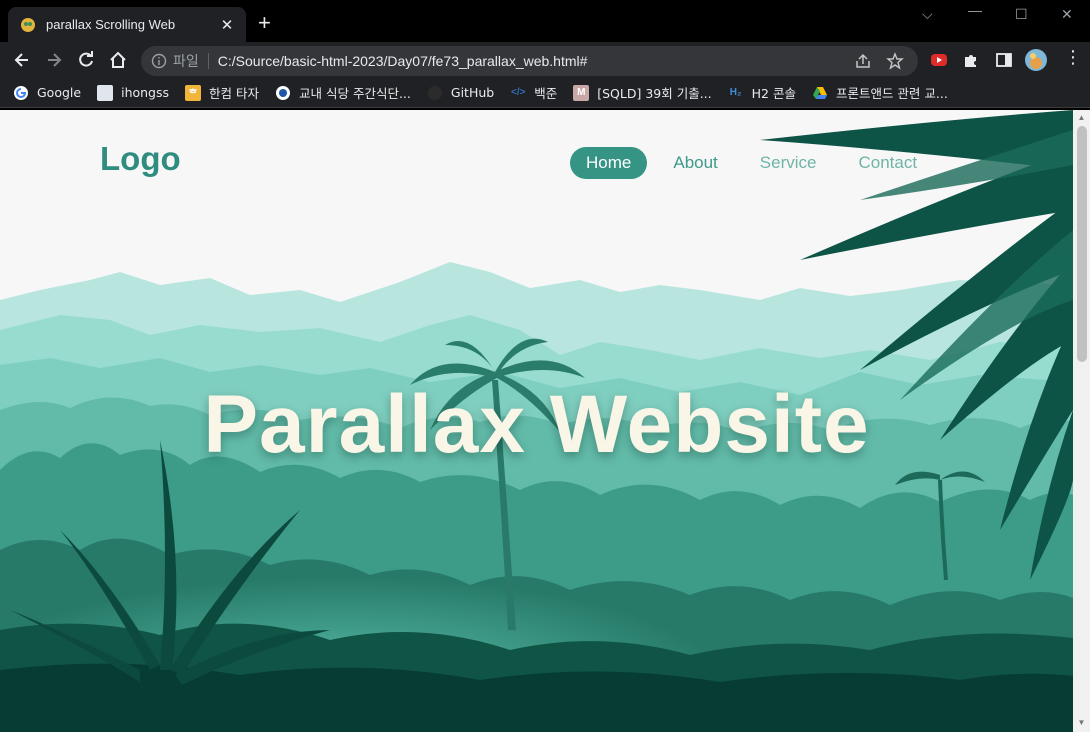 This screenshot has height=732, width=1090. Describe the element at coordinates (140, 159) in the screenshot. I see `site-logo: Logo` at that location.